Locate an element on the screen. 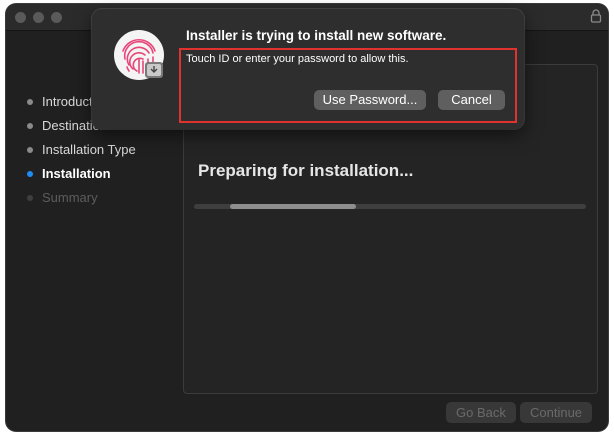 This screenshot has width=614, height=435. highlight-annotation-box is located at coordinates (348, 85).